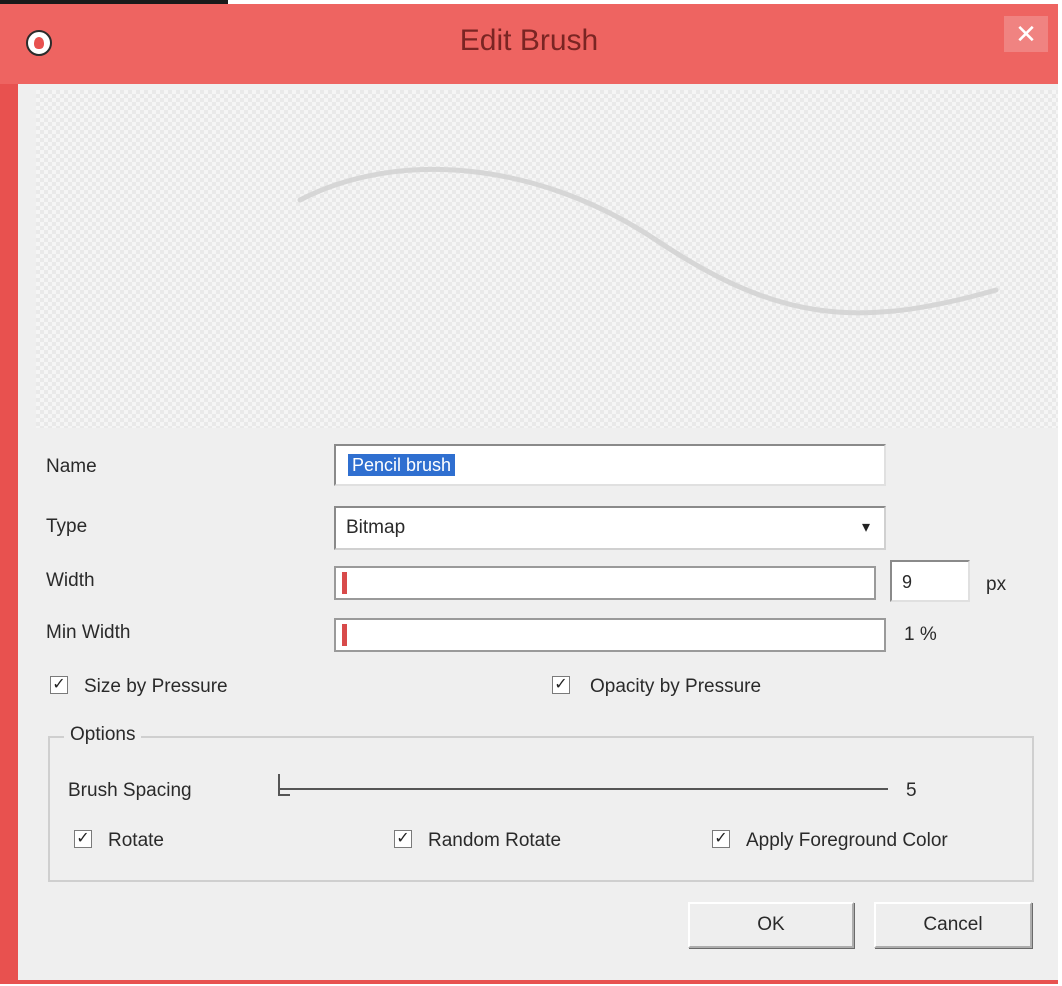  What do you see at coordinates (920, 634) in the screenshot?
I see `min-width-value: 1 %` at bounding box center [920, 634].